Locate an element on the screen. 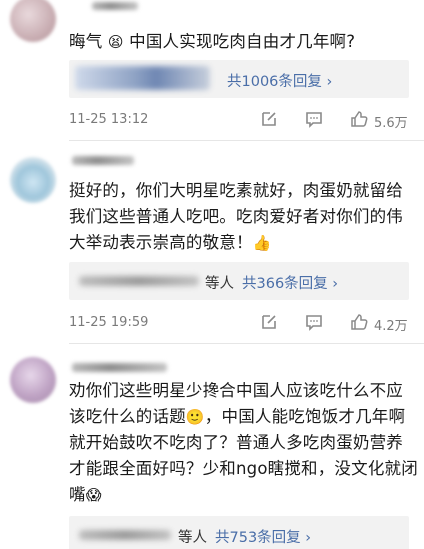  view-replies-link: 共1006条回复 › is located at coordinates (279, 80).